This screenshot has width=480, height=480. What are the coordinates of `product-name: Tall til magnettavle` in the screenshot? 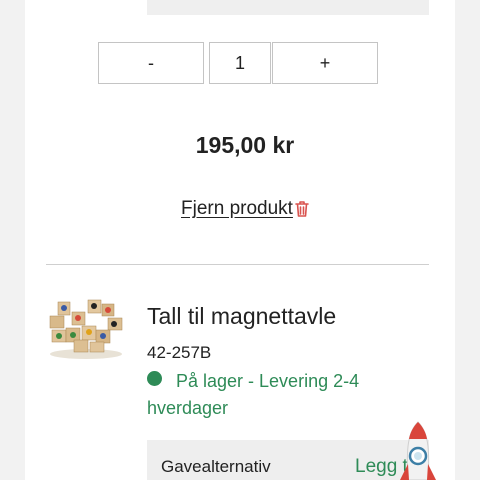 It's located at (241, 316).